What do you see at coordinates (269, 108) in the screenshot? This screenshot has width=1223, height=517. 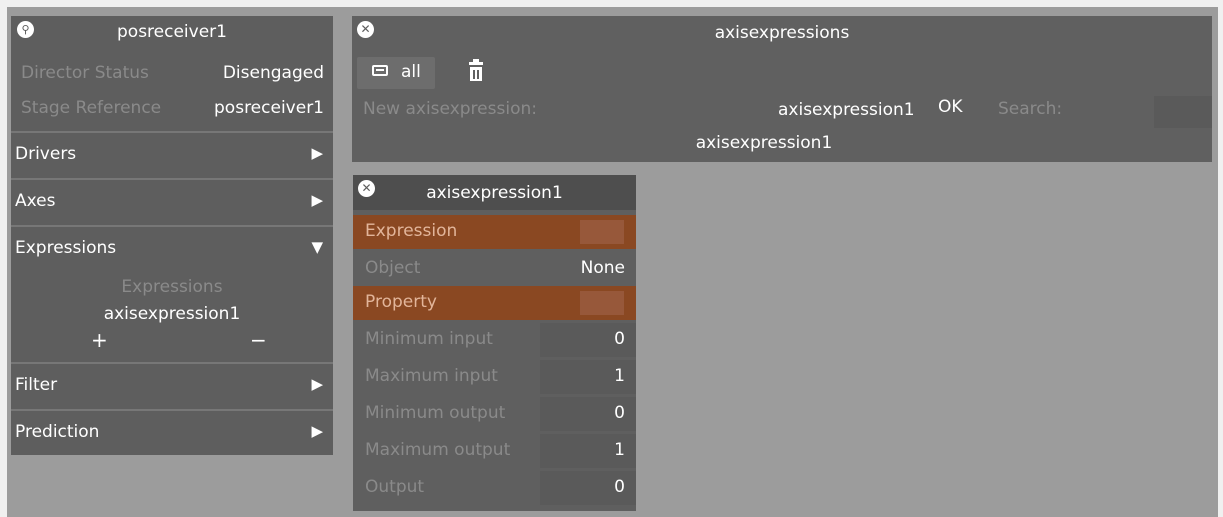 I see `stage-reference-value: posreceiver1` at bounding box center [269, 108].